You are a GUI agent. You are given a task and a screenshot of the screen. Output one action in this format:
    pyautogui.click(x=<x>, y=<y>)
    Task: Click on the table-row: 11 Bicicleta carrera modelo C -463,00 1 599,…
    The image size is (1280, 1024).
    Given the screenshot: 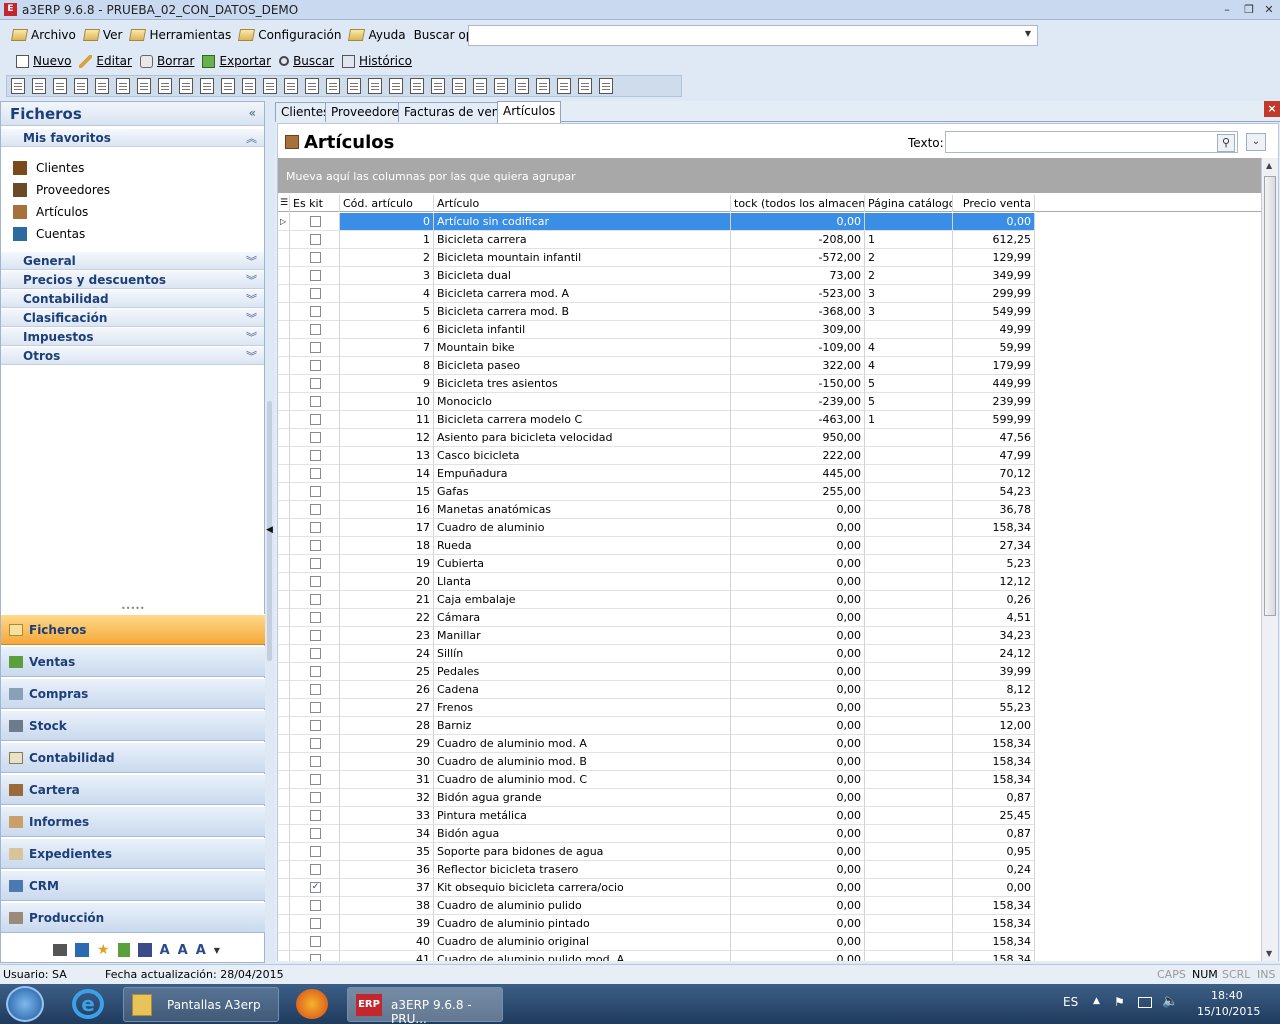 What is the action you would take?
    pyautogui.click(x=769, y=420)
    